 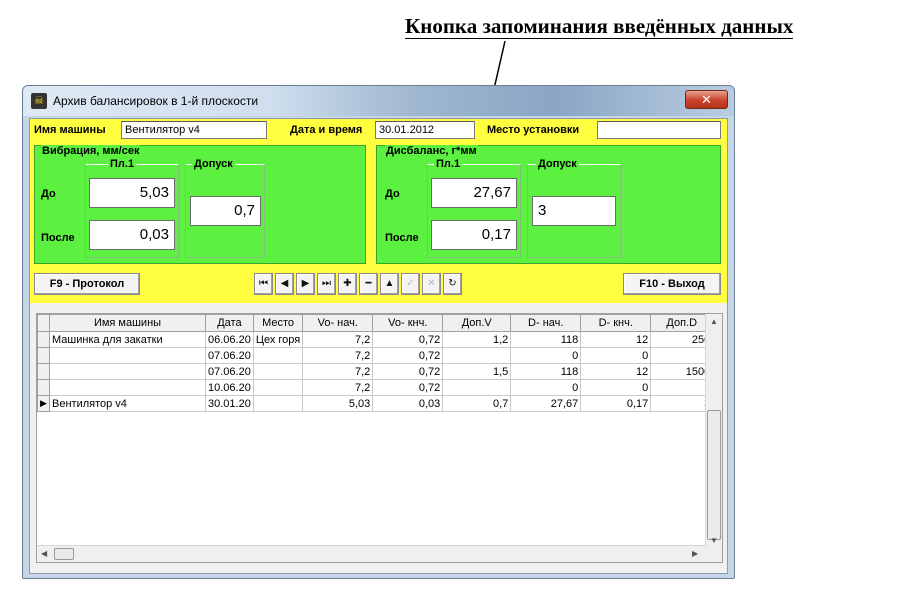 What do you see at coordinates (127, 403) in the screenshot?
I see `cell-machine-name: Вентилятор v4` at bounding box center [127, 403].